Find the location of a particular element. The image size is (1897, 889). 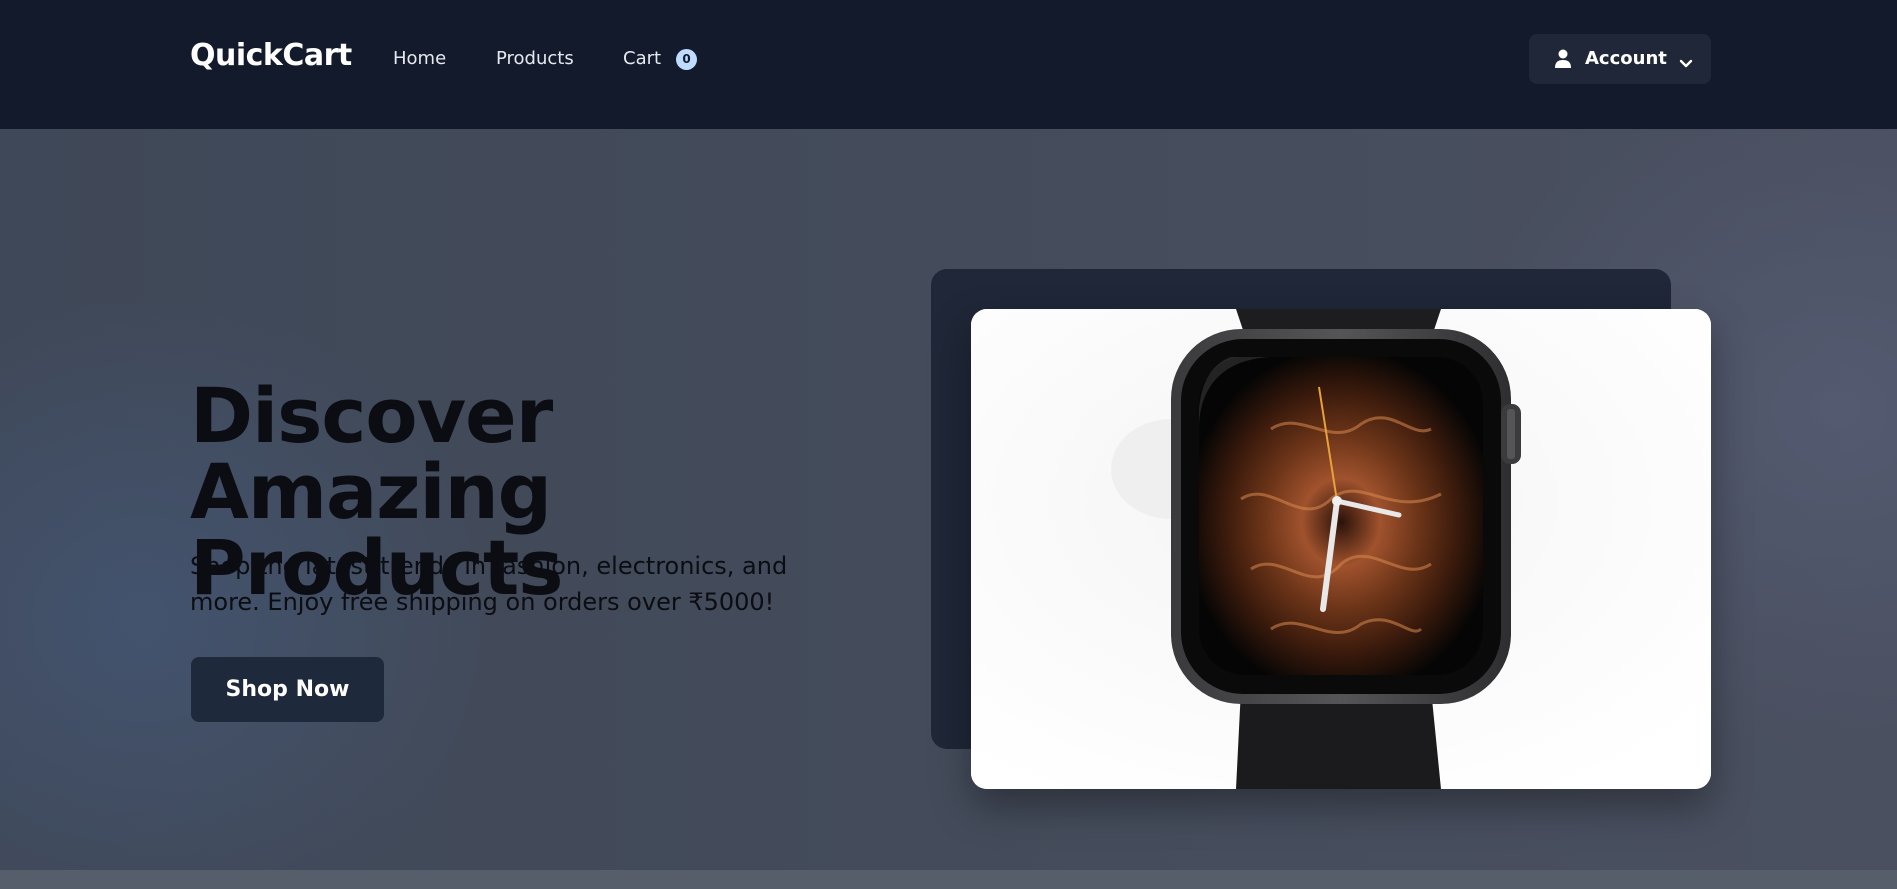

account-label: Account is located at coordinates (1626, 58).